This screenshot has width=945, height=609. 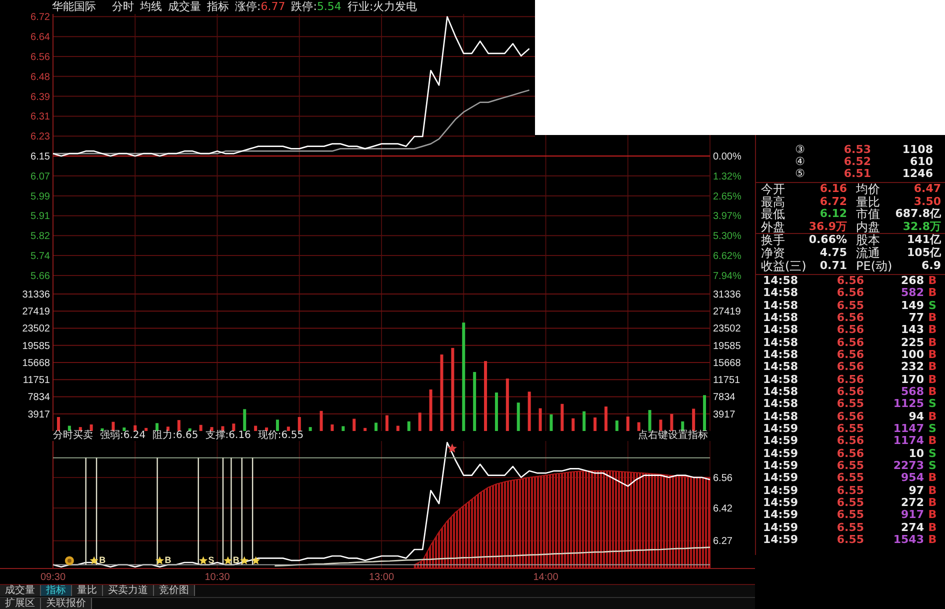 I want to click on trade-volume: 77, so click(x=916, y=318).